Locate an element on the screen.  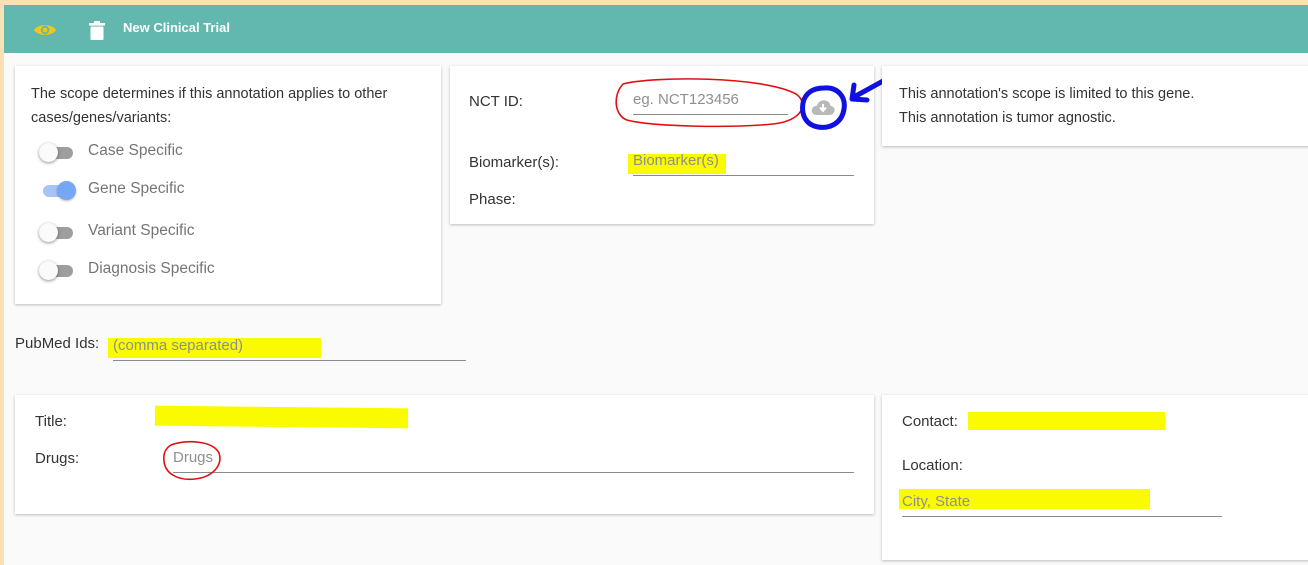
pubmed-ids-field: (comma separated) is located at coordinates (289, 347).